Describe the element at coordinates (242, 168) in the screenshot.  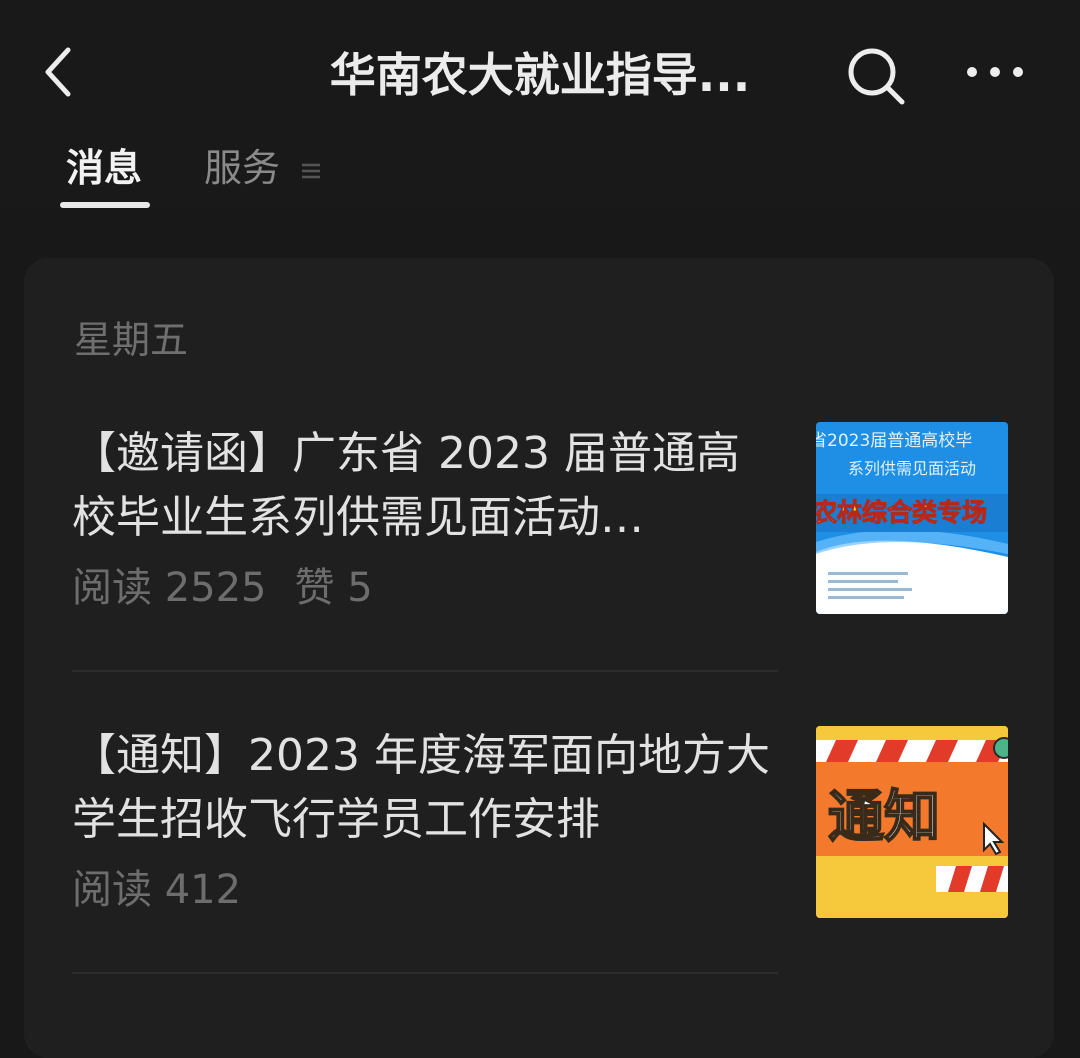
I see `tab-services-label: 服务` at that location.